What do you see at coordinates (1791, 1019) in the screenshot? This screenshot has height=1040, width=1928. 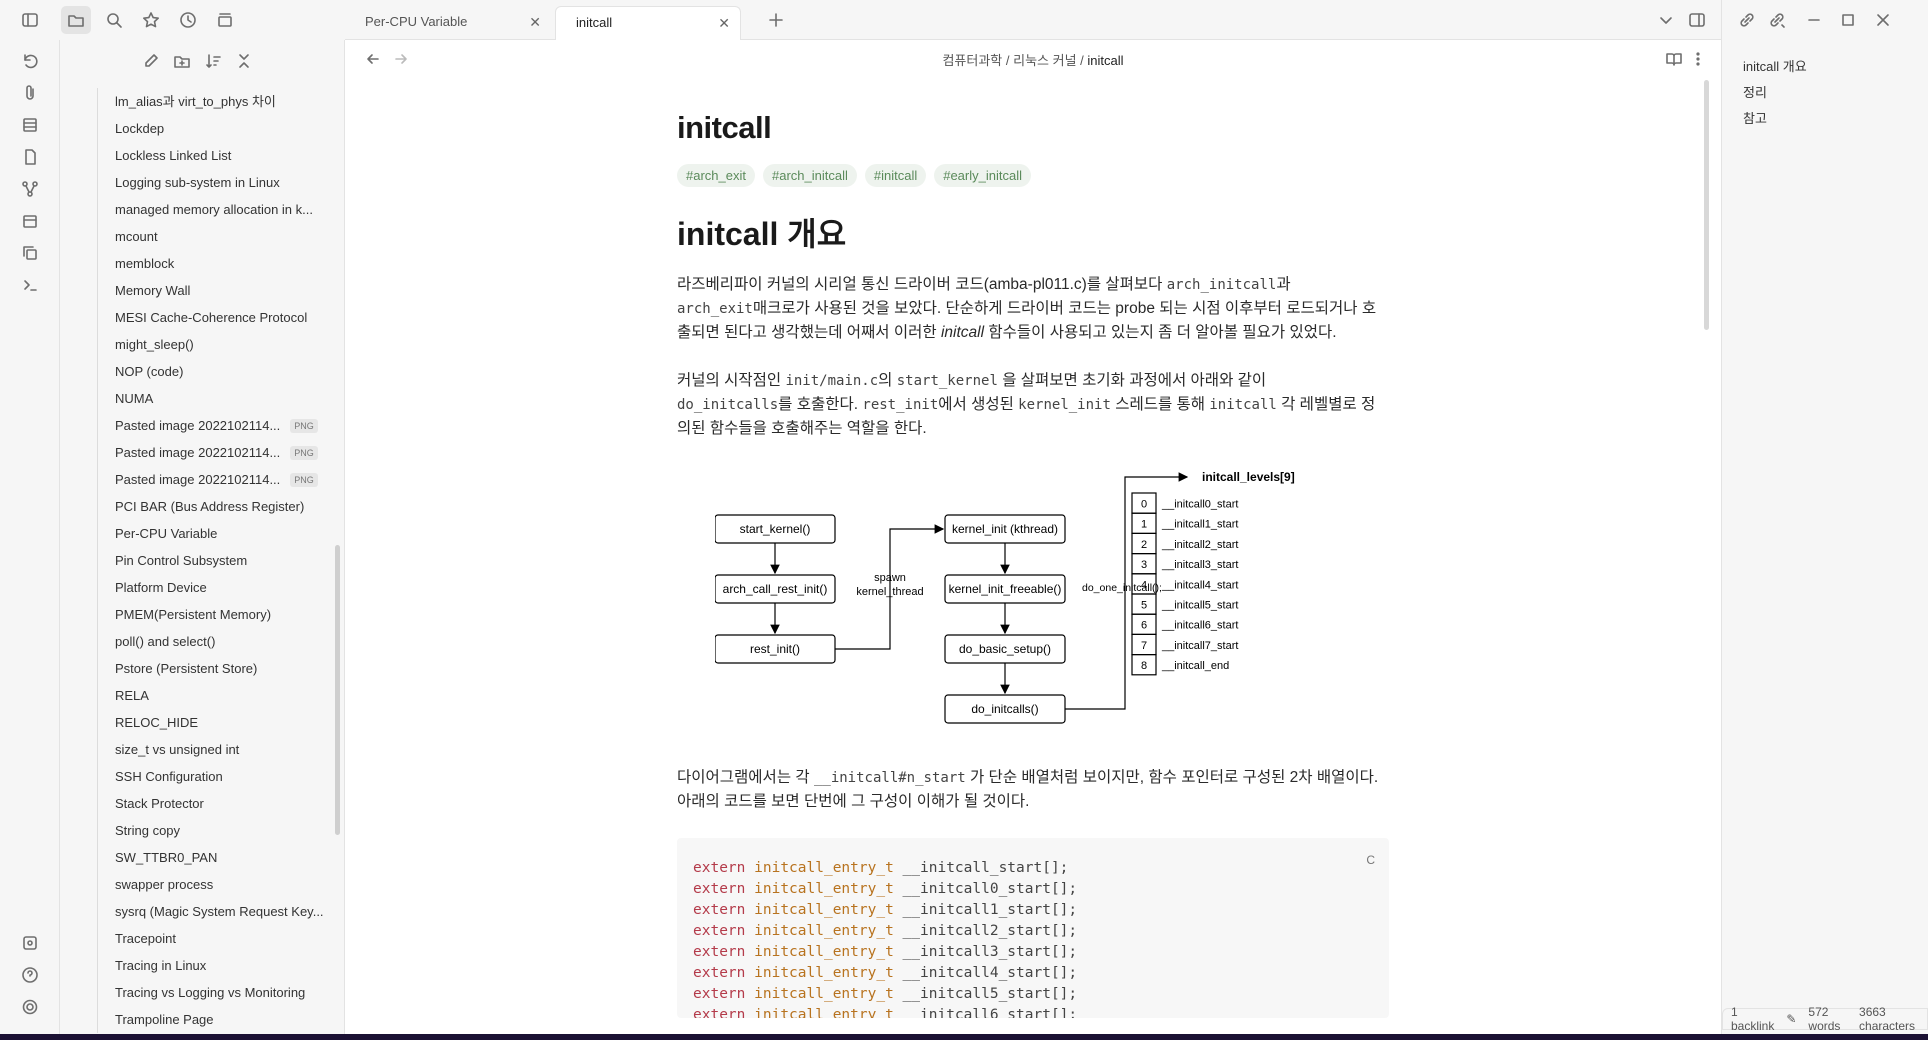 I see `pencil-icon: ✎` at bounding box center [1791, 1019].